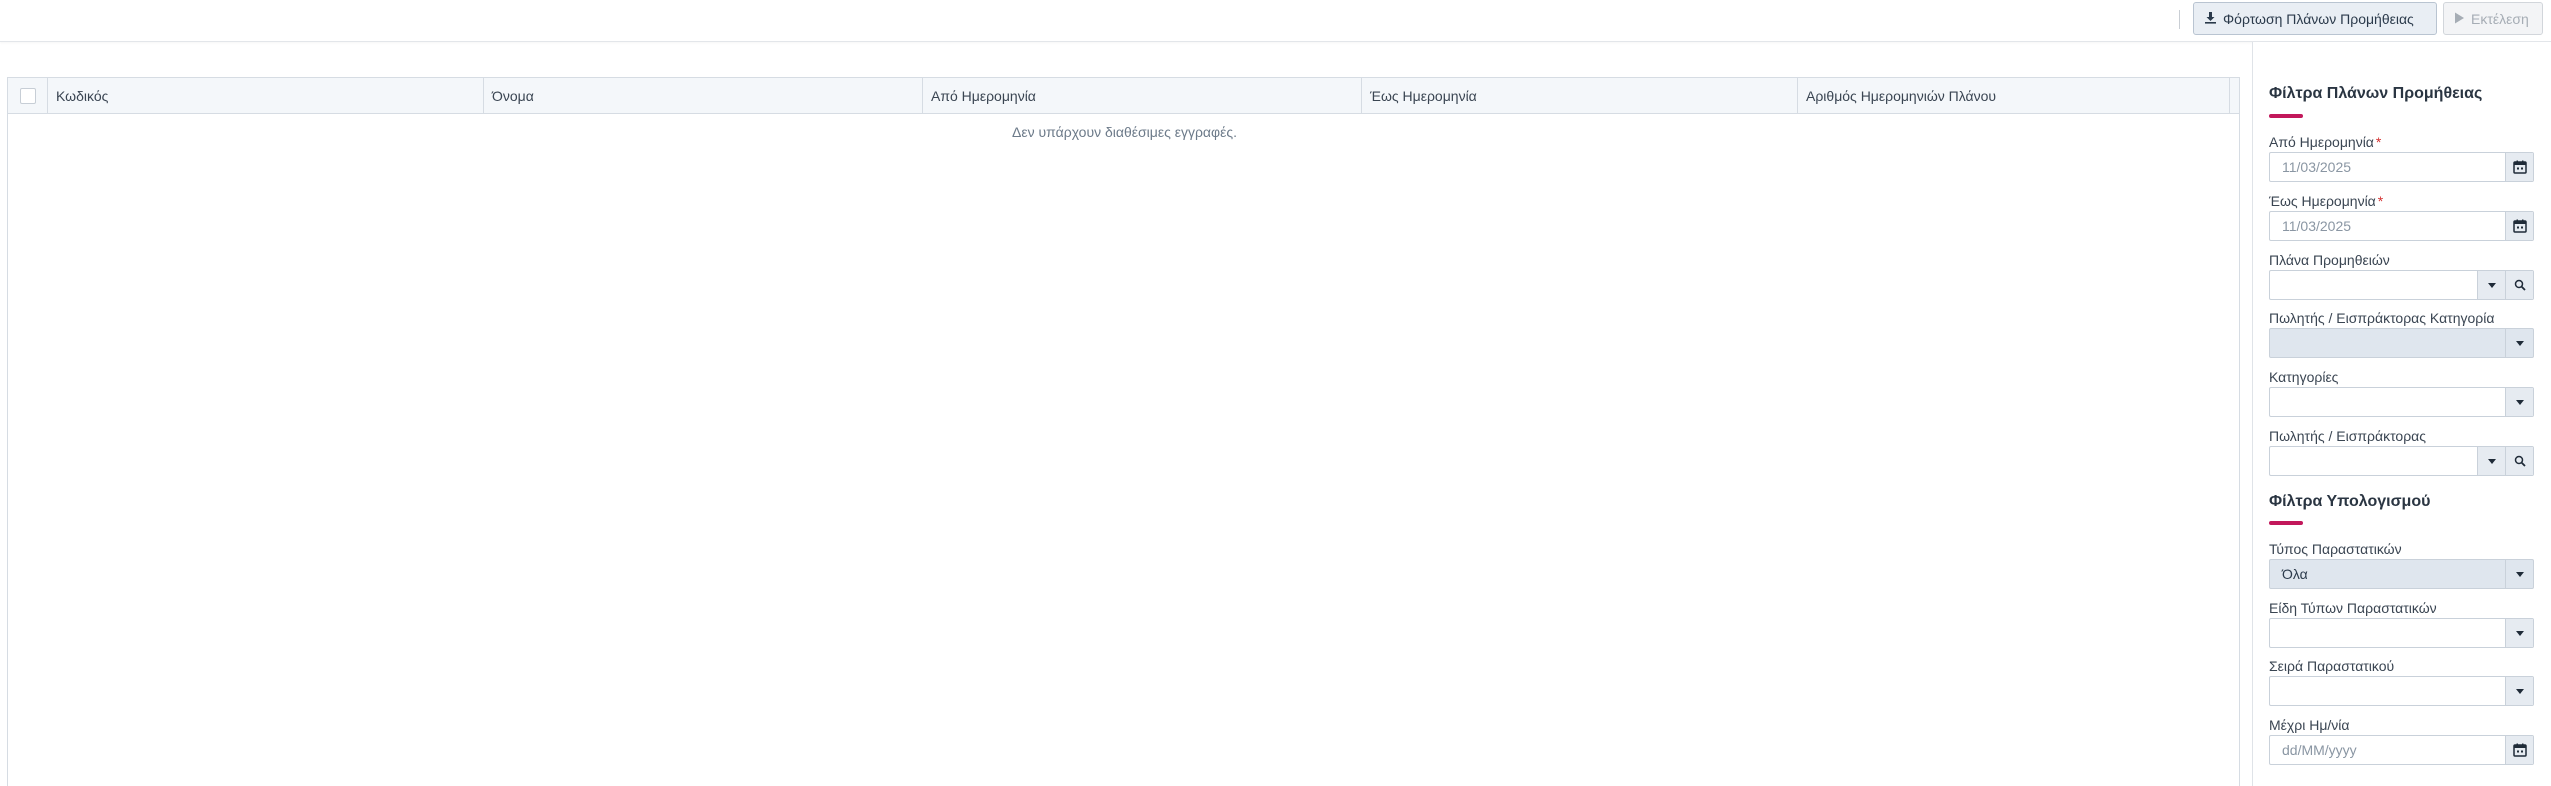  What do you see at coordinates (2295, 574) in the screenshot?
I see `doc-type-value: Όλα` at bounding box center [2295, 574].